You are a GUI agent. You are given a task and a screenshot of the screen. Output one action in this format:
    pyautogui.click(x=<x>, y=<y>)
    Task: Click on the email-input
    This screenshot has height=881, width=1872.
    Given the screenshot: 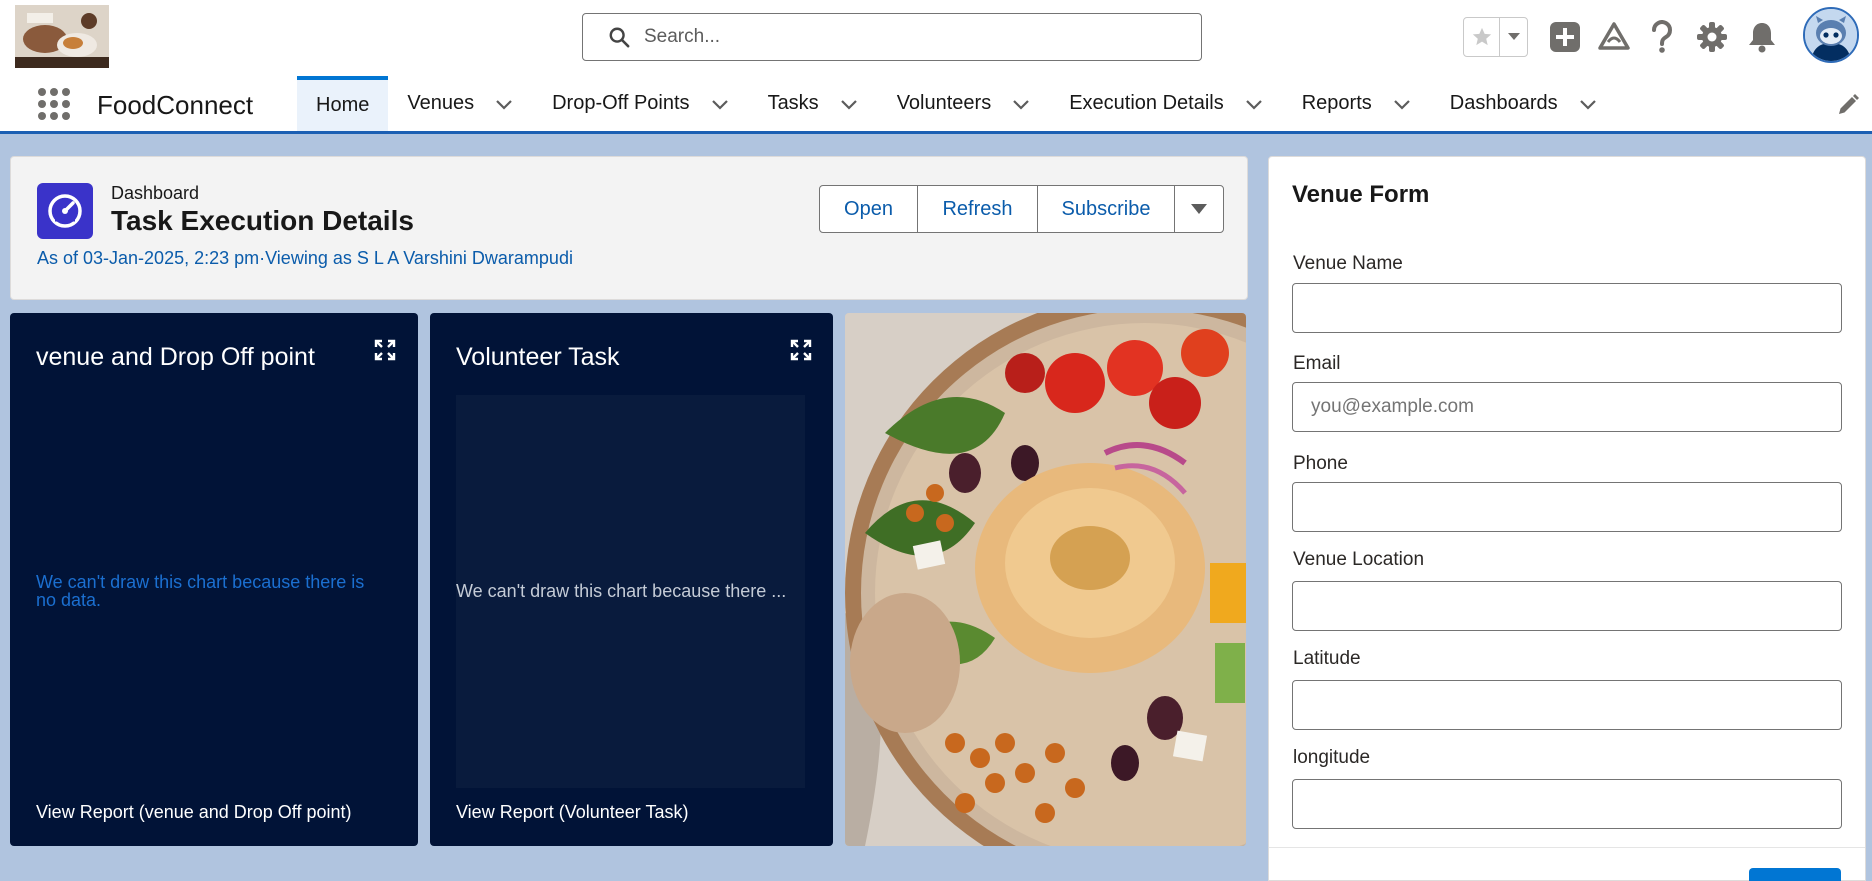 What is the action you would take?
    pyautogui.click(x=1567, y=407)
    